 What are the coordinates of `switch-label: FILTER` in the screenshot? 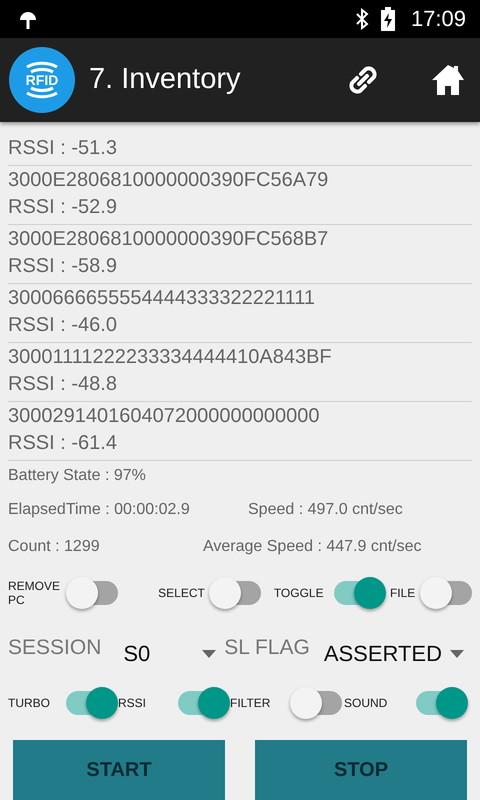 It's located at (251, 703).